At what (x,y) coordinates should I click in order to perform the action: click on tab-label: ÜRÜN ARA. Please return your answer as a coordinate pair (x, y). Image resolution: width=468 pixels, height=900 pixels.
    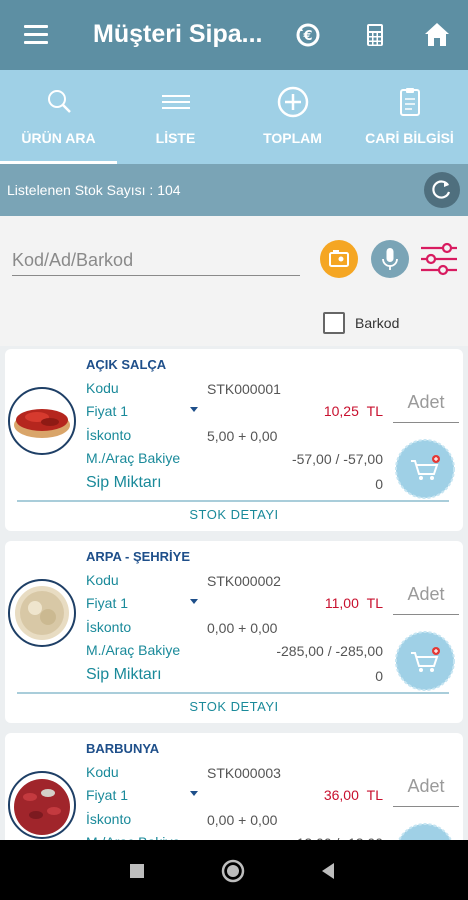
    Looking at the image, I should click on (58, 138).